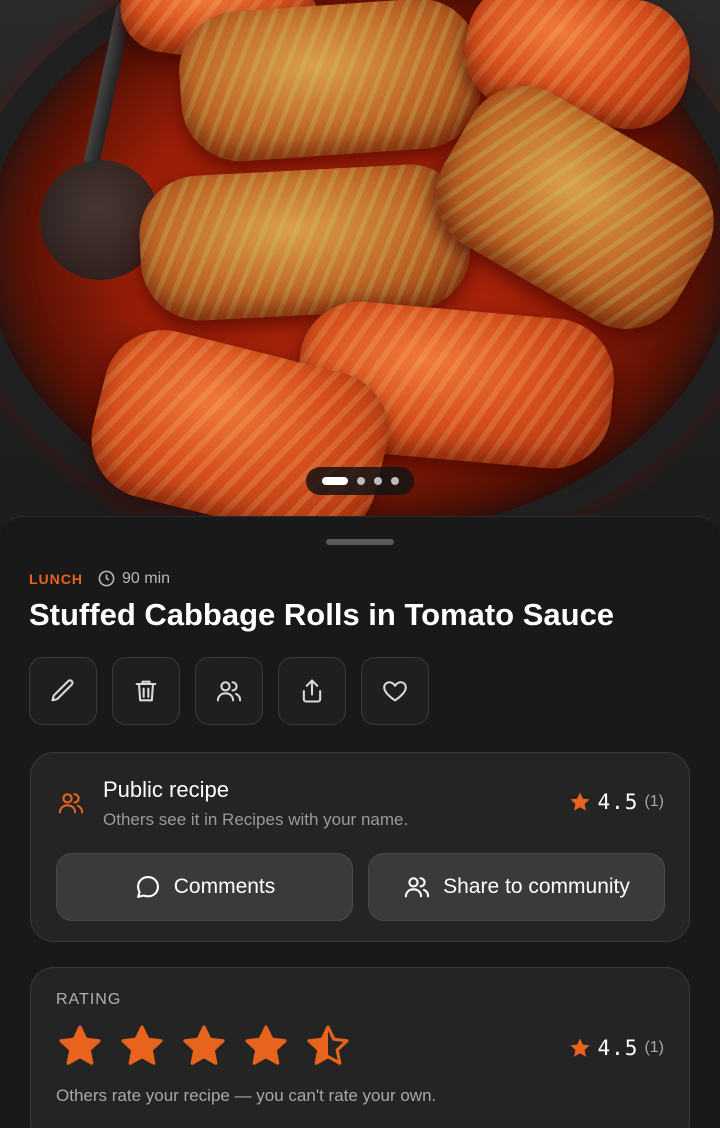 The width and height of the screenshot is (720, 1128). Describe the element at coordinates (89, 999) in the screenshot. I see `rating-section-label: RATING` at that location.